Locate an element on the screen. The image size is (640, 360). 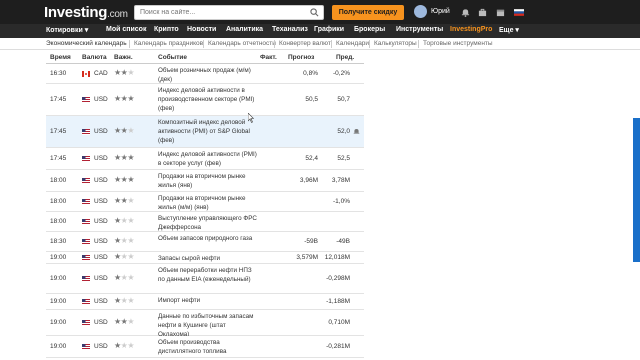
canada-flag-icon is located at coordinates (86, 74).